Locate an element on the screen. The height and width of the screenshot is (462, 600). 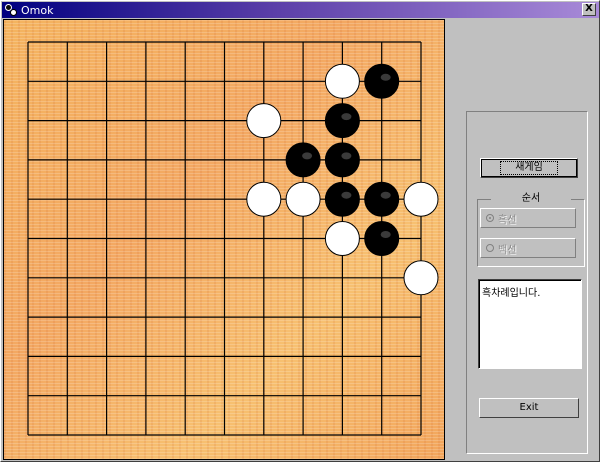
black-first-option: 흑선 is located at coordinates (528, 218).